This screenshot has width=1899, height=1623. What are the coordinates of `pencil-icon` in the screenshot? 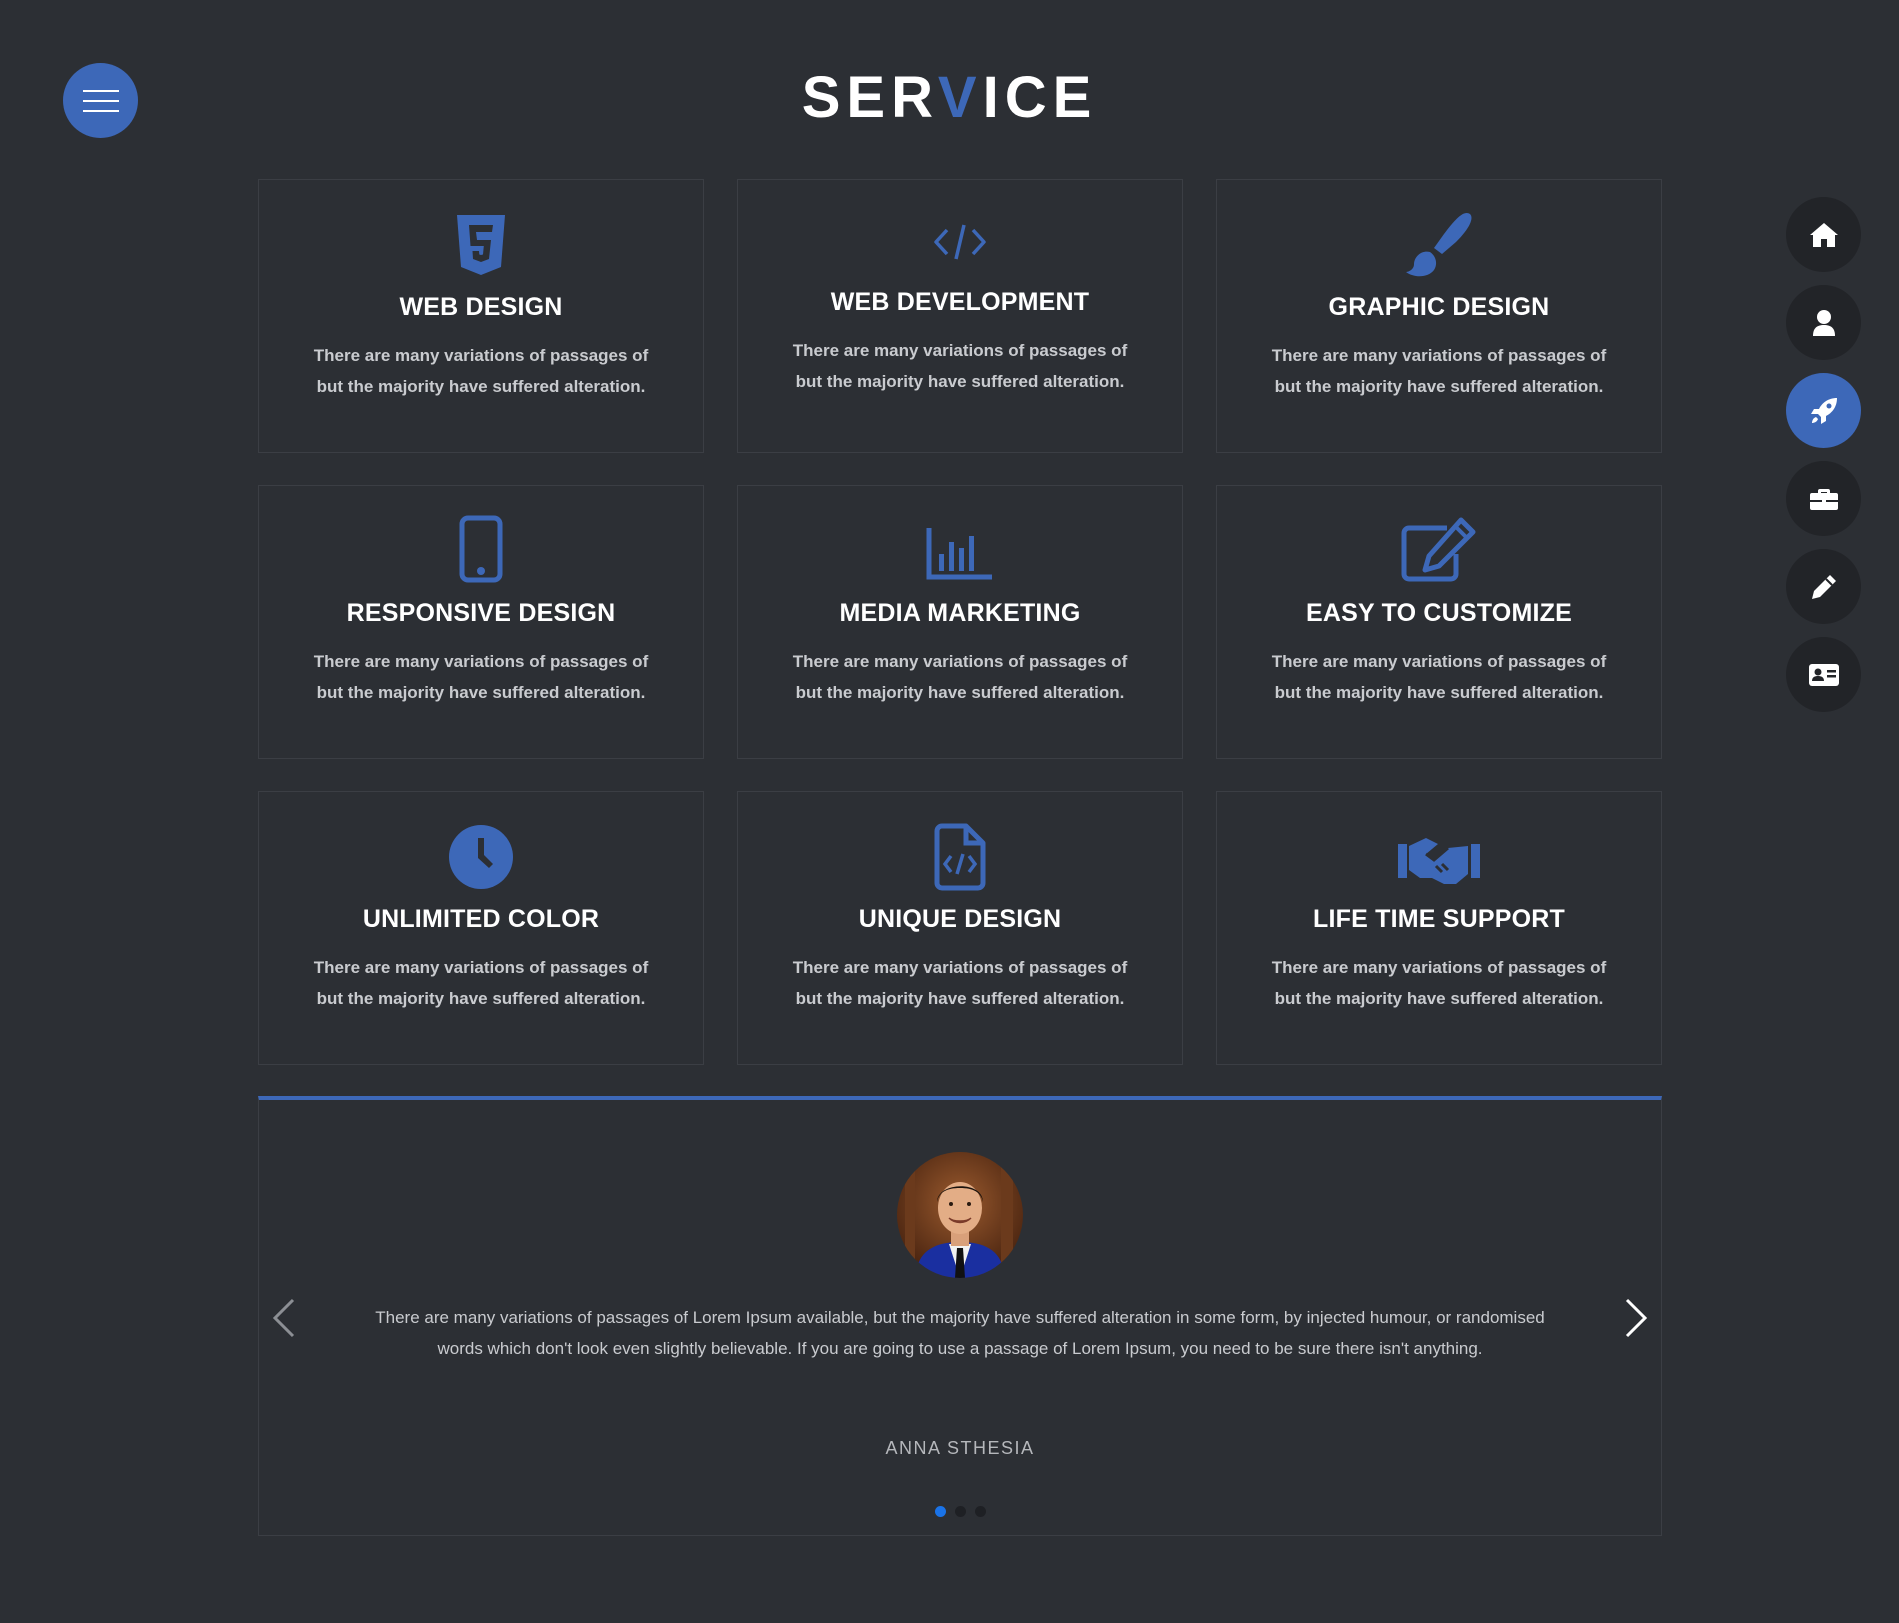 It's located at (1823, 586).